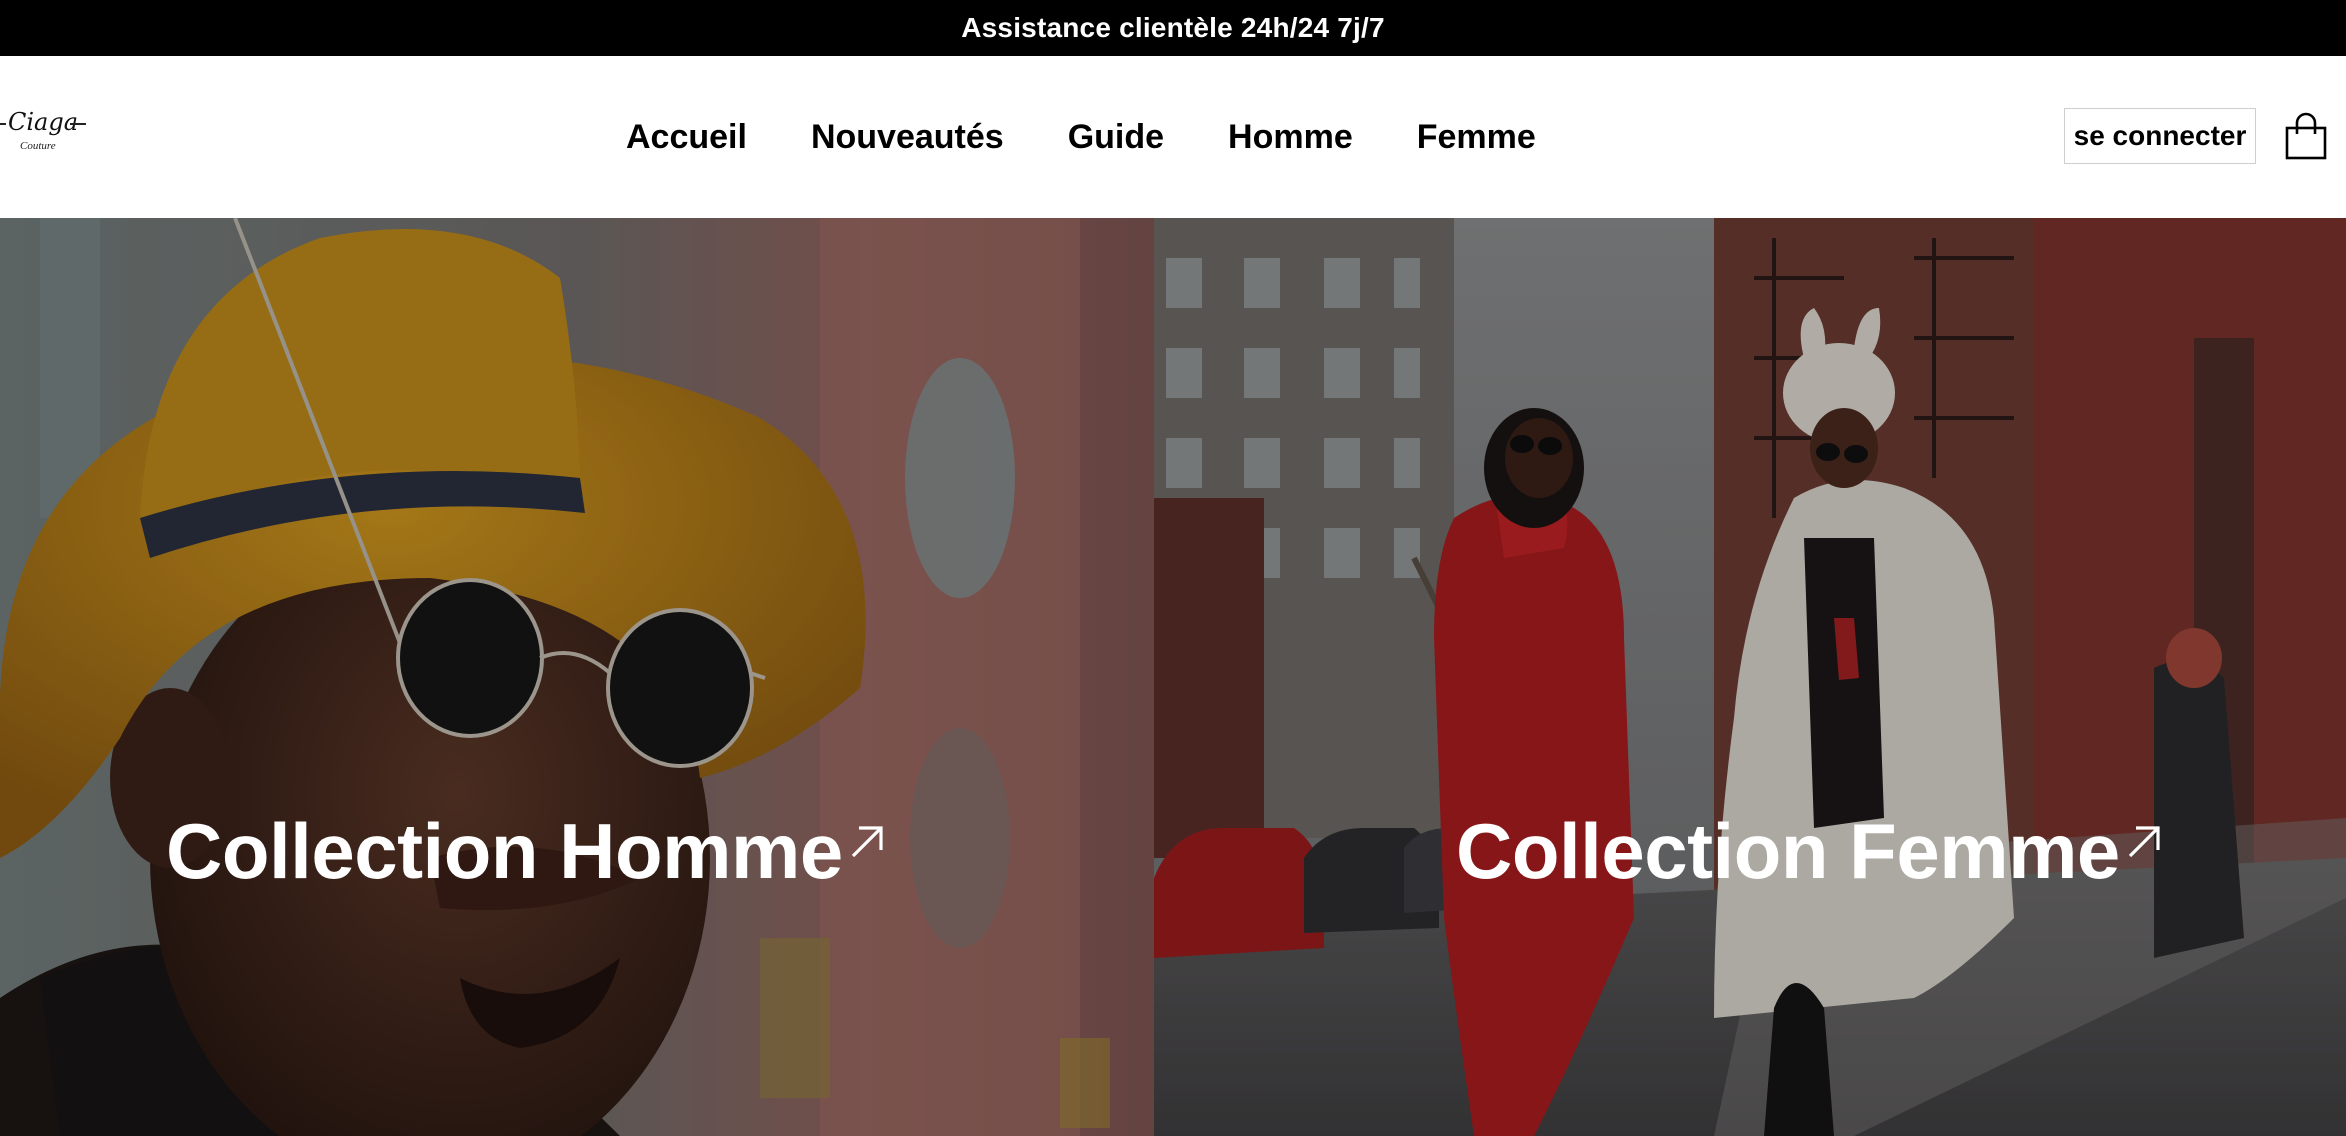  I want to click on hero-homme-title-wrap: Collection Homme, so click(526, 851).